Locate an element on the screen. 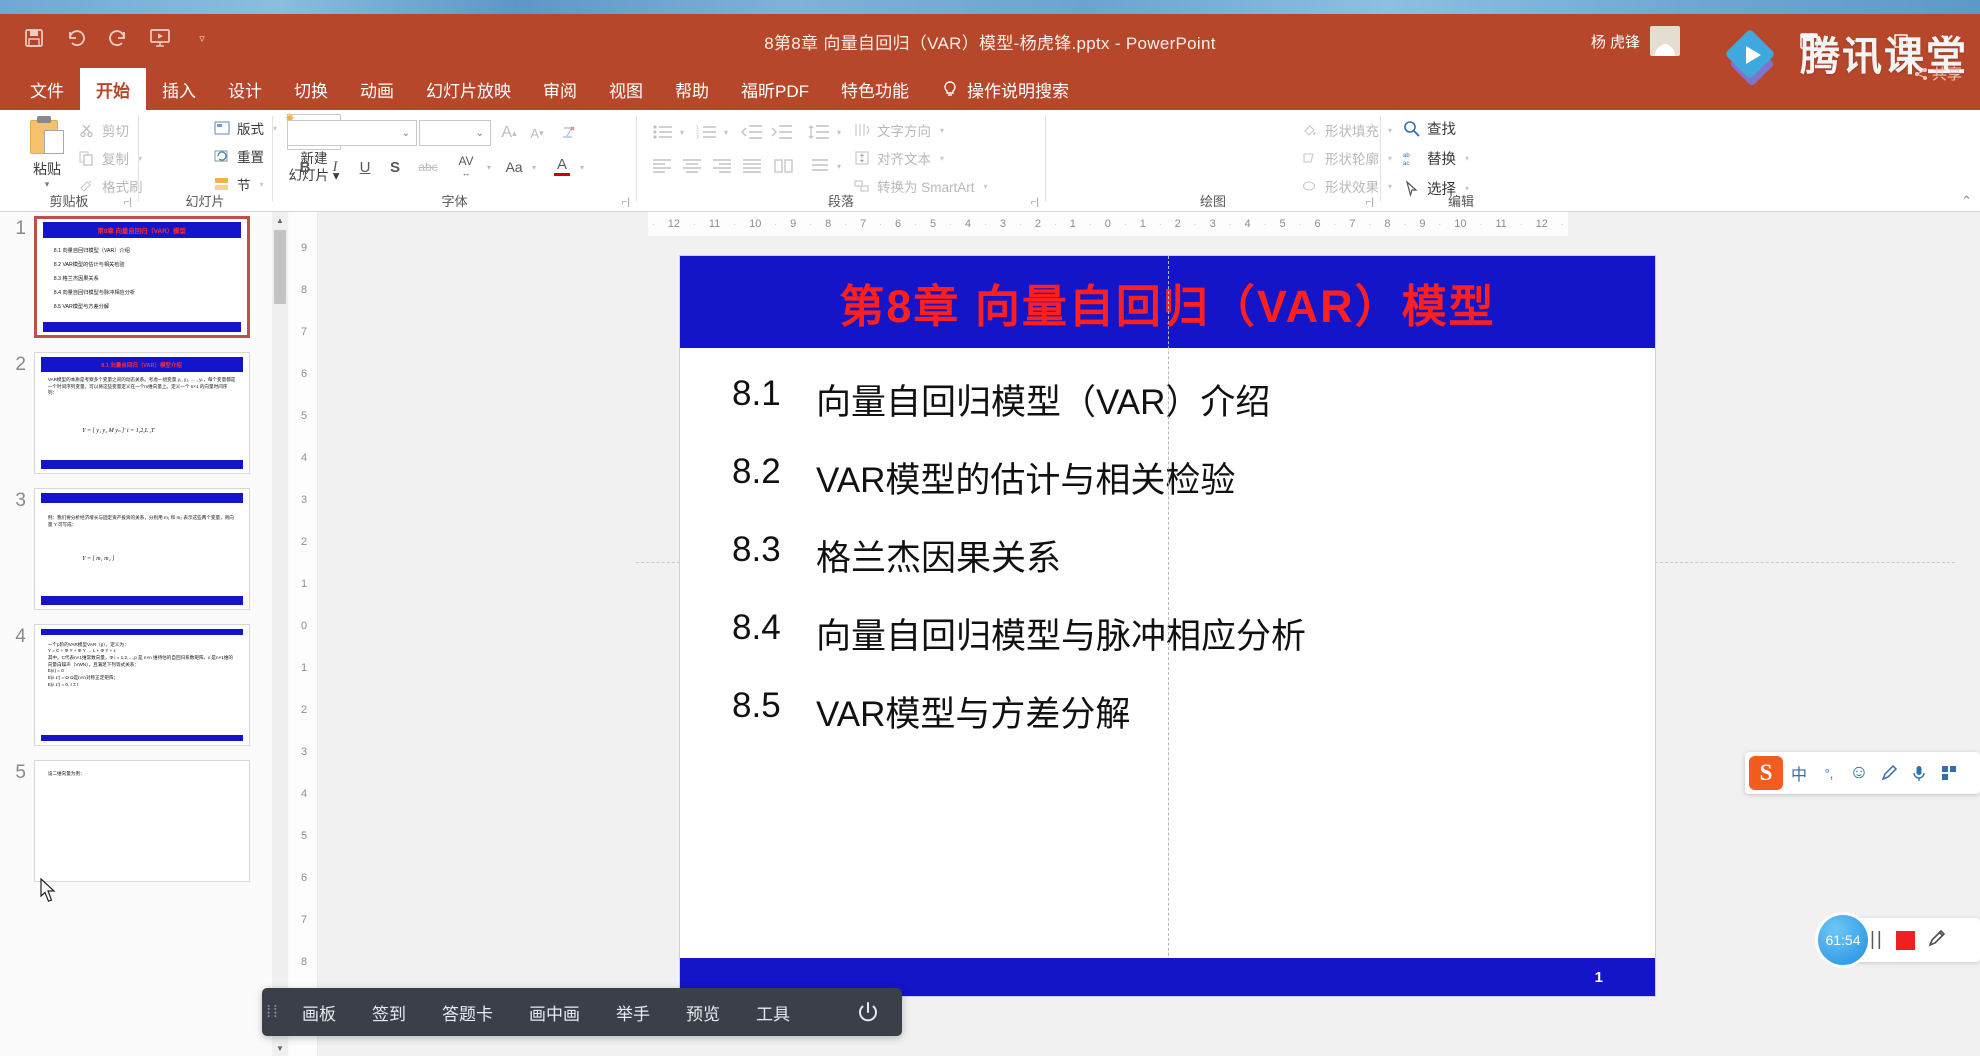 The height and width of the screenshot is (1056, 1980). tab-slideshow: 幻灯片放映 is located at coordinates (468, 89).